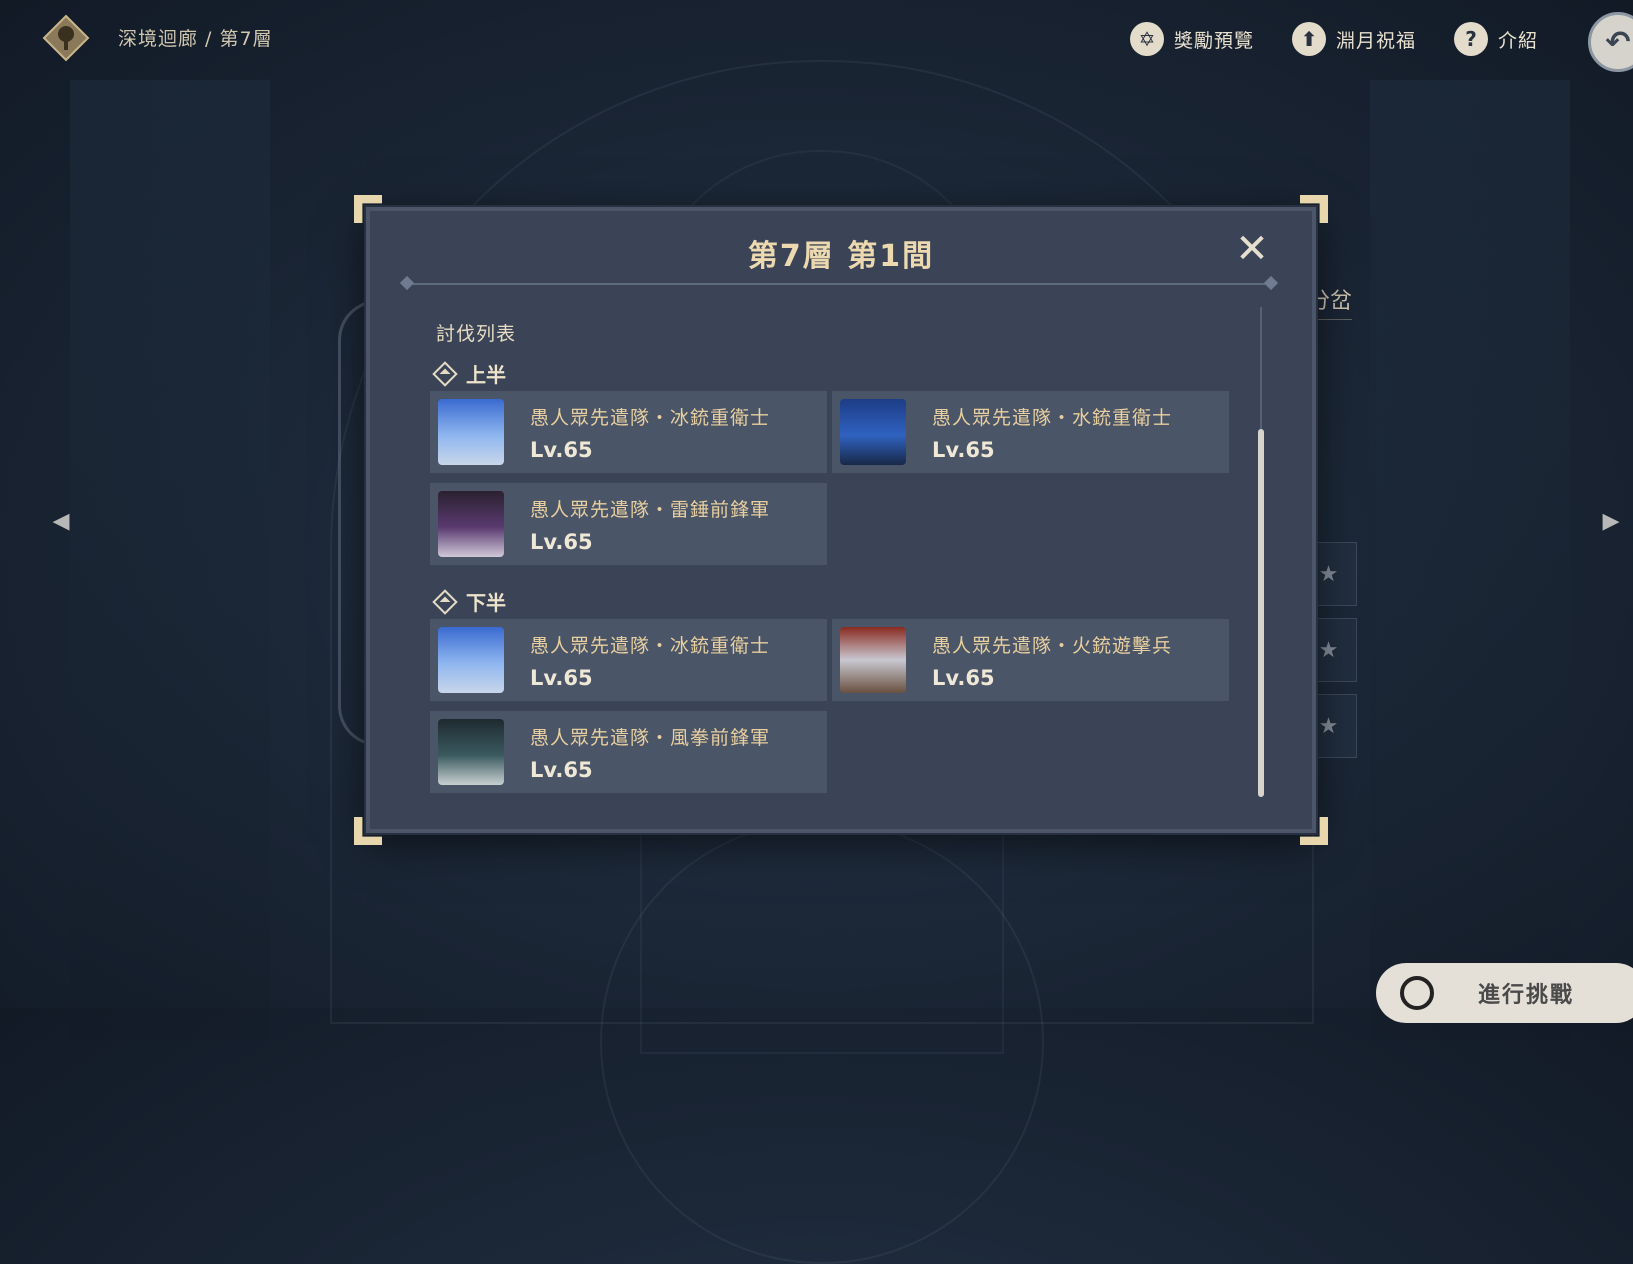 The height and width of the screenshot is (1264, 1633). Describe the element at coordinates (1618, 42) in the screenshot. I see `back-arrow-icon: ↶` at that location.